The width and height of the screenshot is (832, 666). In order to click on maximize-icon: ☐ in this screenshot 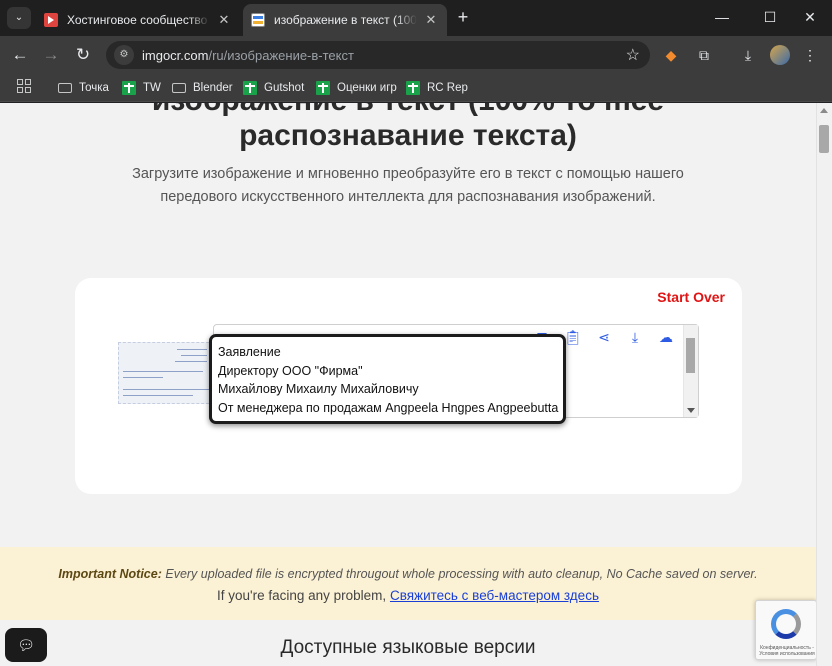, I will do `click(770, 17)`.